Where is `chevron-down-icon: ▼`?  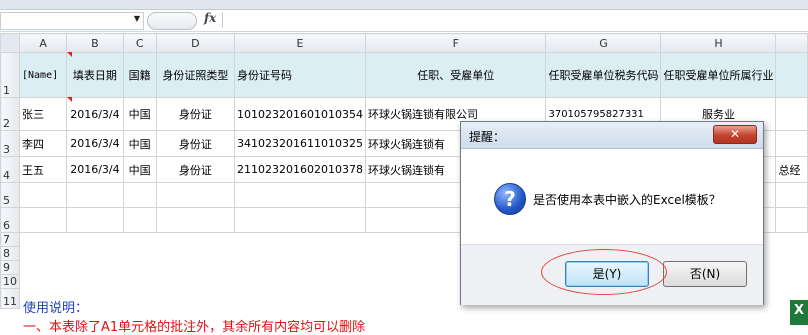
chevron-down-icon: ▼ is located at coordinates (137, 18).